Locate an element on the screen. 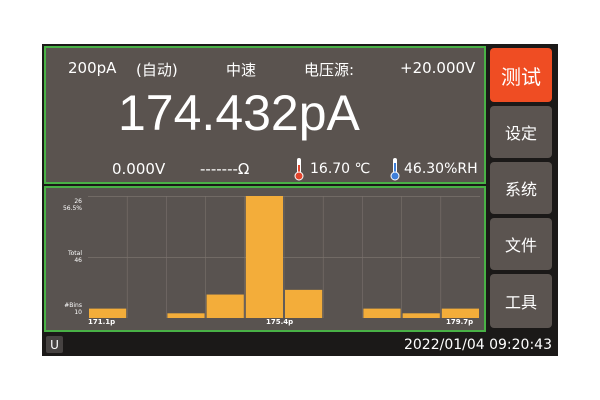 Image resolution: width=600 pixels, height=400 pixels. sidebar-item-tools: 工具 is located at coordinates (521, 301).